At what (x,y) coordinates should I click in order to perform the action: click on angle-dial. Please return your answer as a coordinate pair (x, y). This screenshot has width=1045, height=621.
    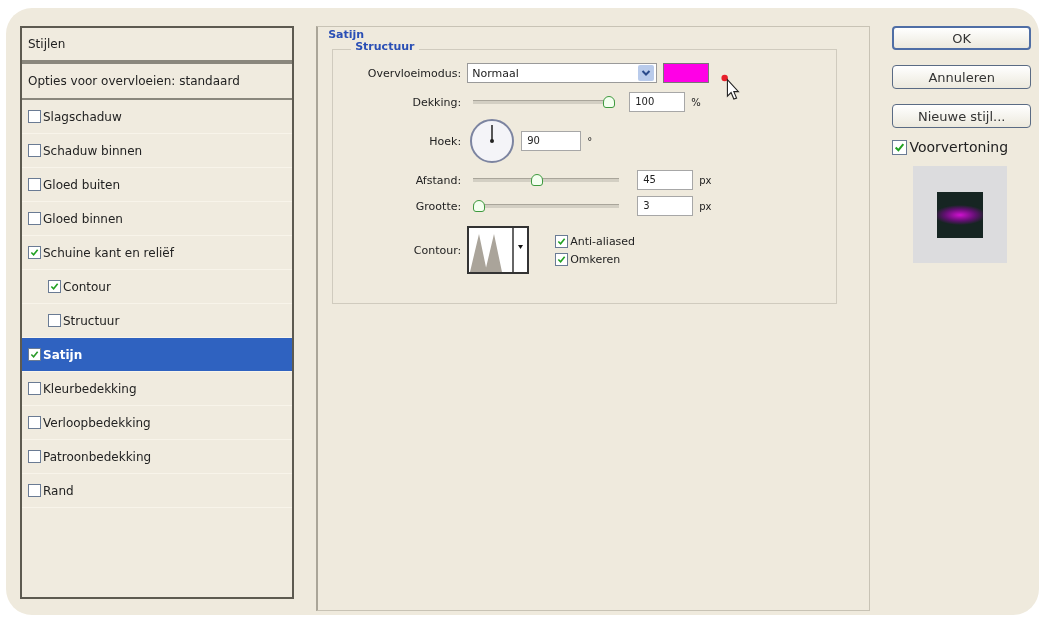
    Looking at the image, I should click on (492, 141).